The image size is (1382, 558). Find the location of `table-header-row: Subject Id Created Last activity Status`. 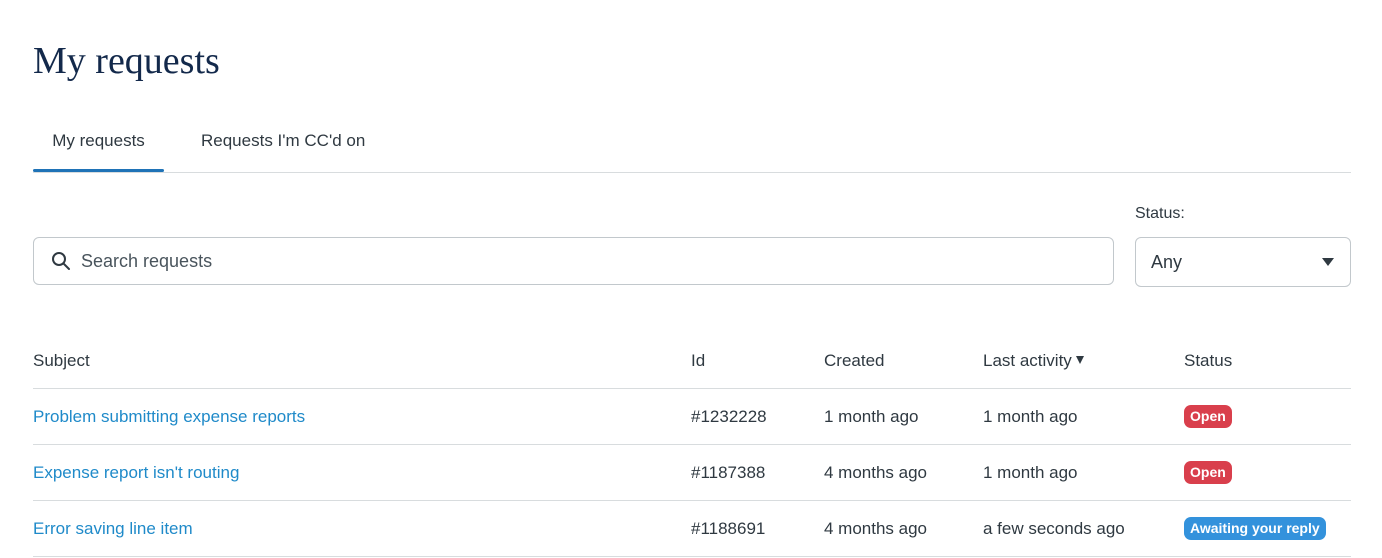

table-header-row: Subject Id Created Last activity Status is located at coordinates (692, 361).